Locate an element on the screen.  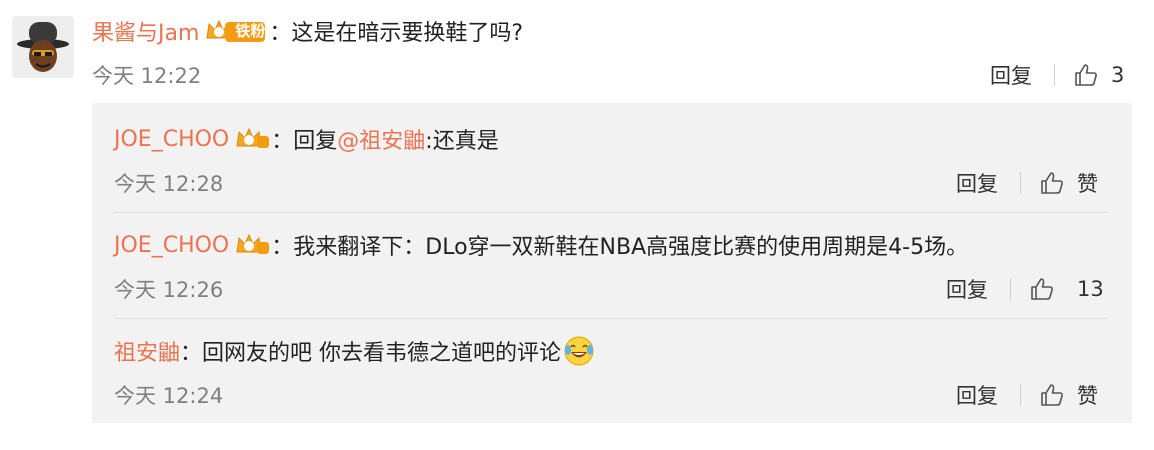
avatar is located at coordinates (43, 47).